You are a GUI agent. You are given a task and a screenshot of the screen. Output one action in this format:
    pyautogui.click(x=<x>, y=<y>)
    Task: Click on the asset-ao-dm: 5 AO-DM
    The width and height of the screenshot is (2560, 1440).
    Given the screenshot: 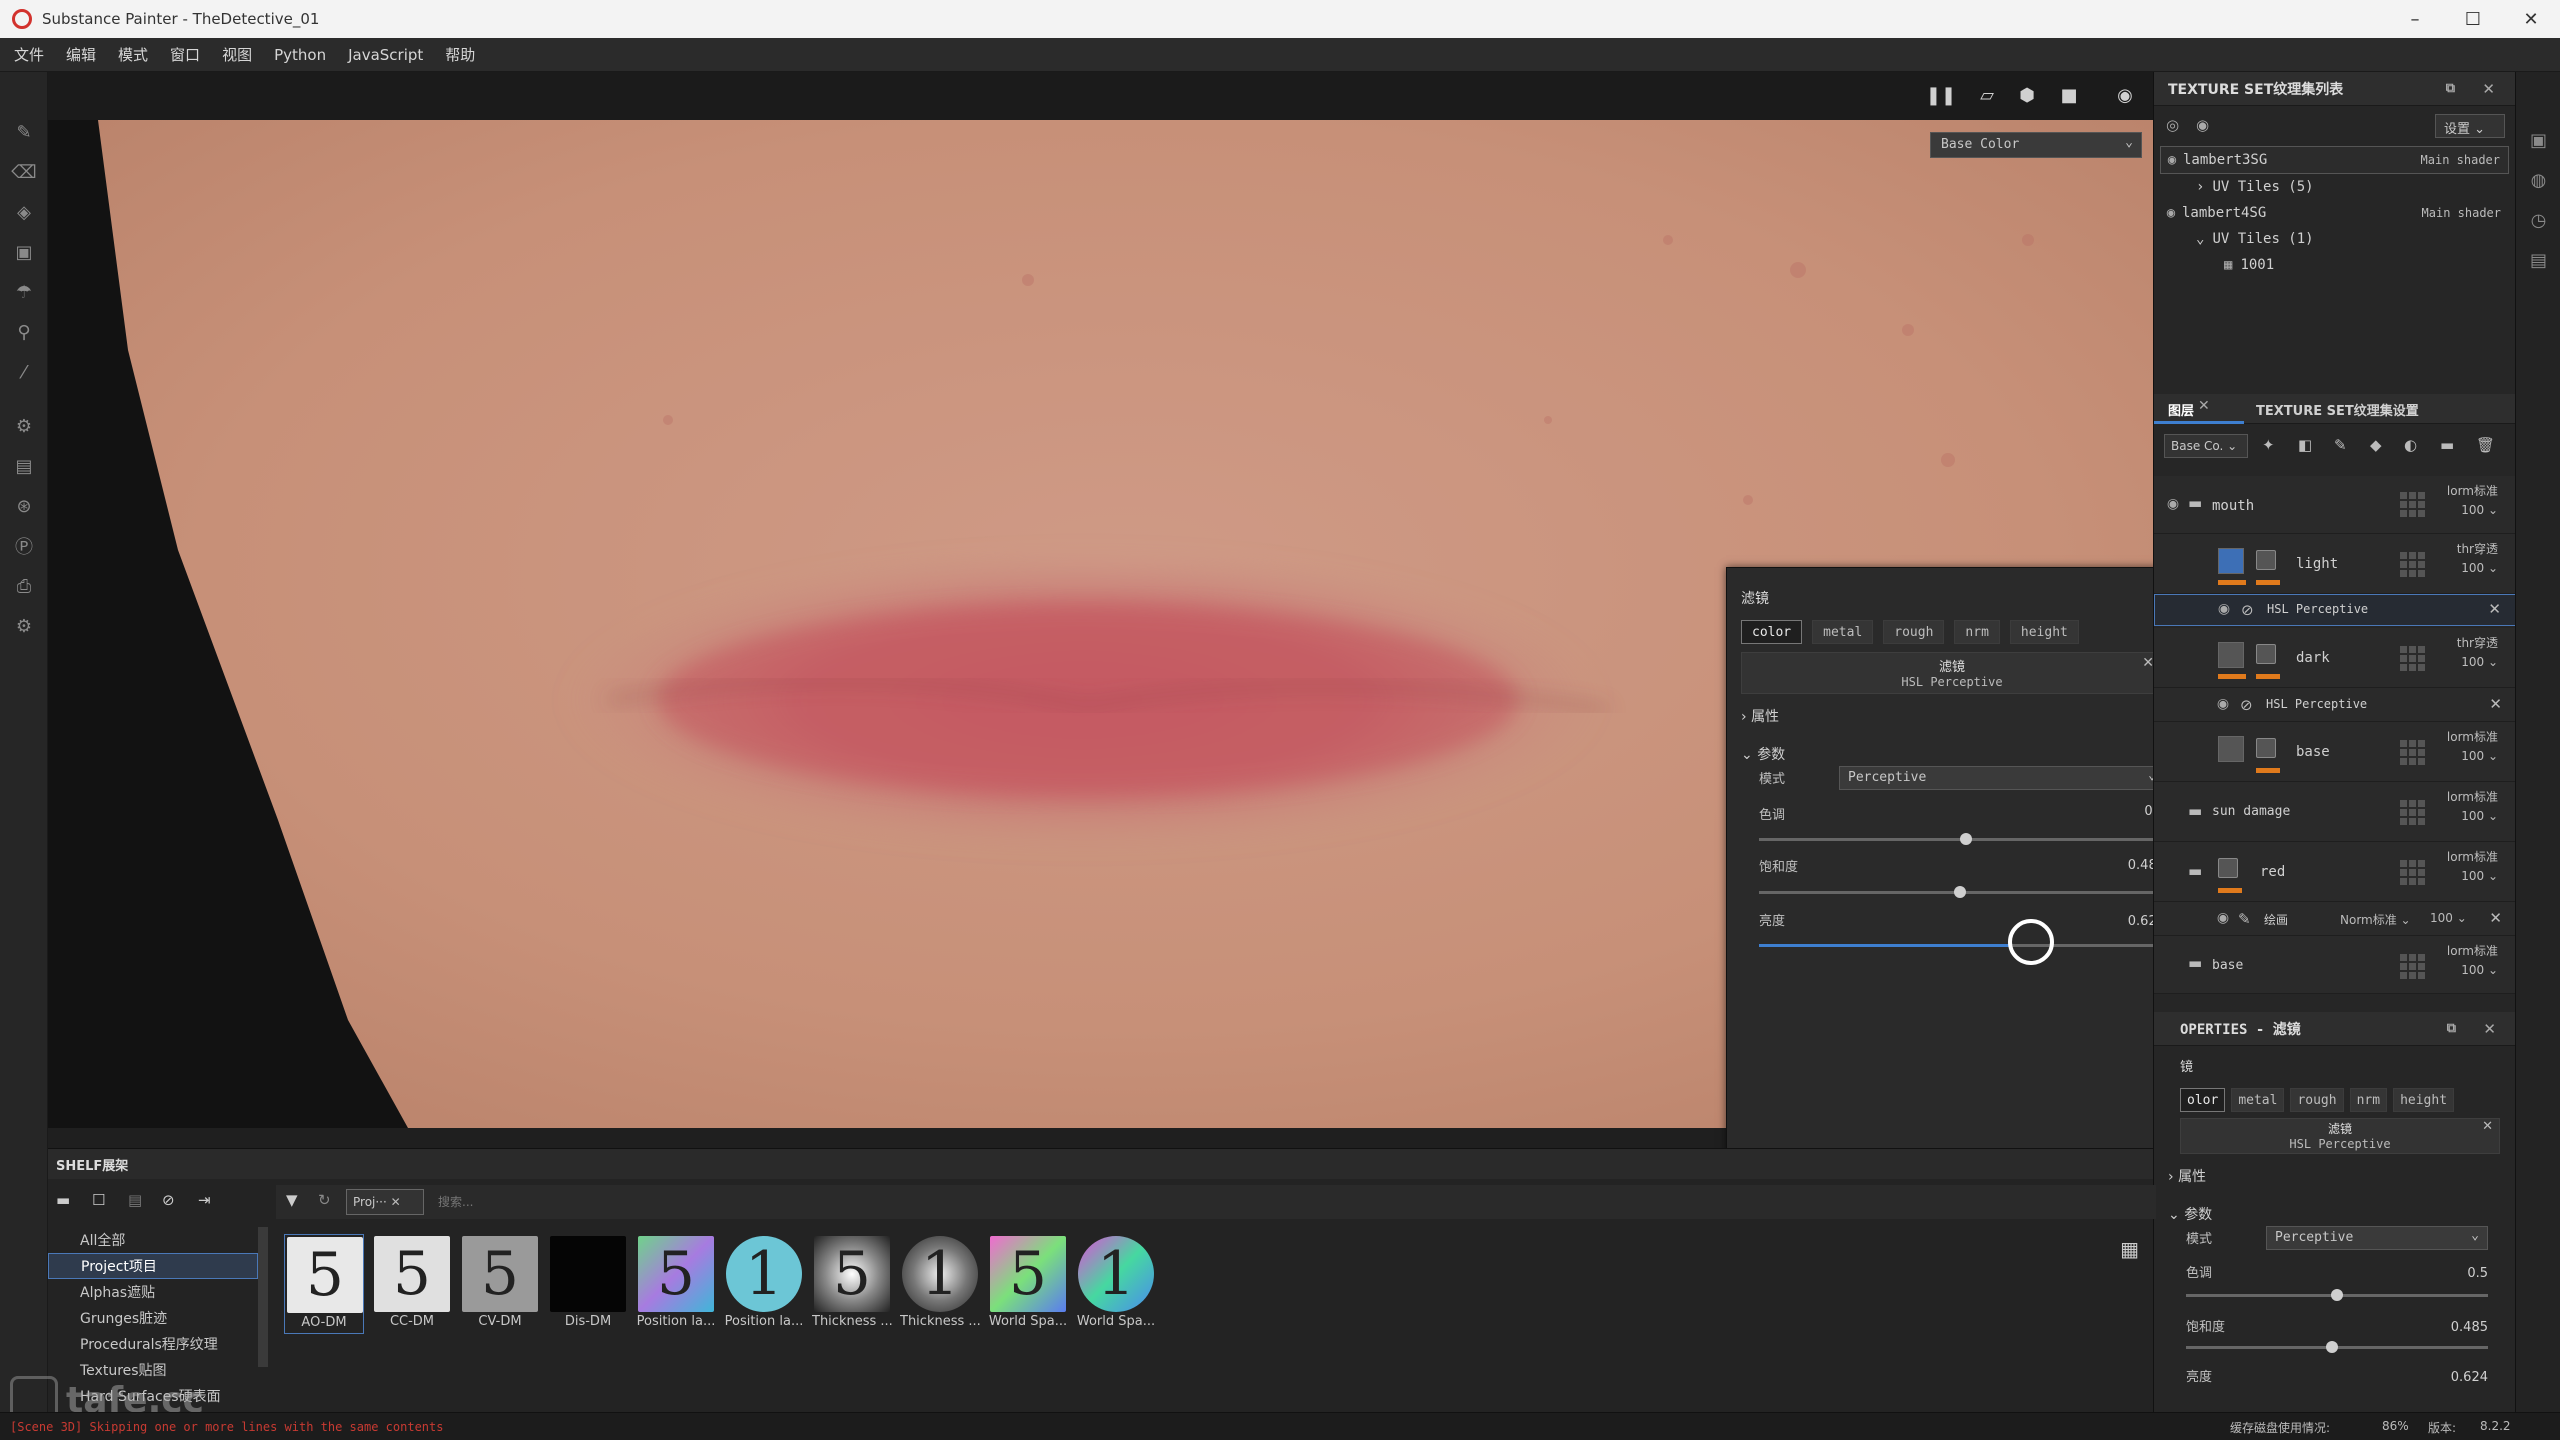 What is the action you would take?
    pyautogui.click(x=324, y=1284)
    